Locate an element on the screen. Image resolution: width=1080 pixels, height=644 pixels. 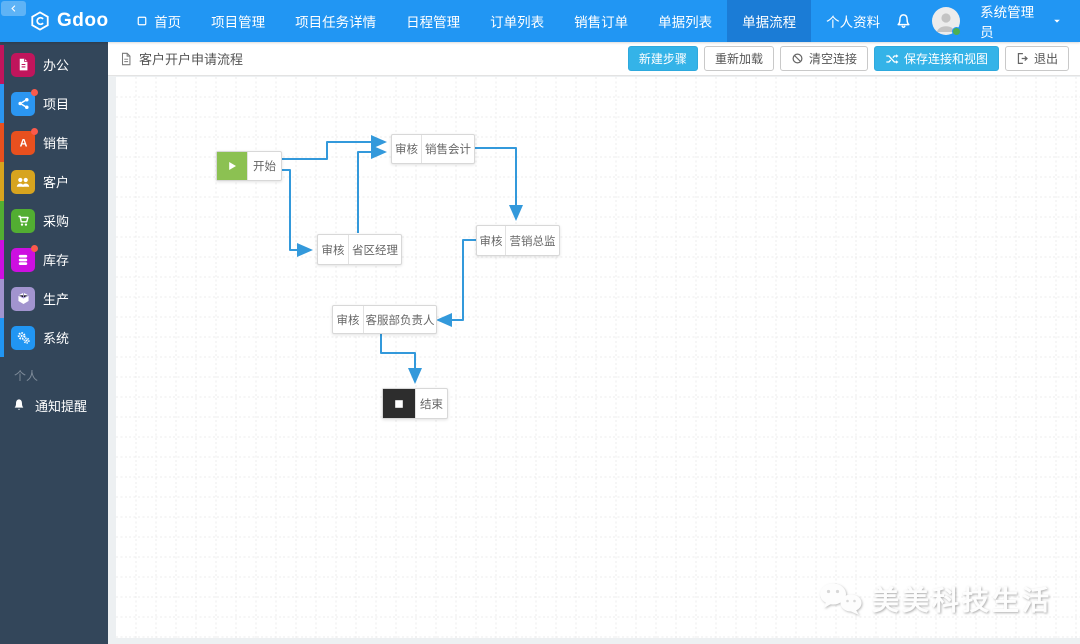
nav-item-label: 首页 is located at coordinates (168, 22).